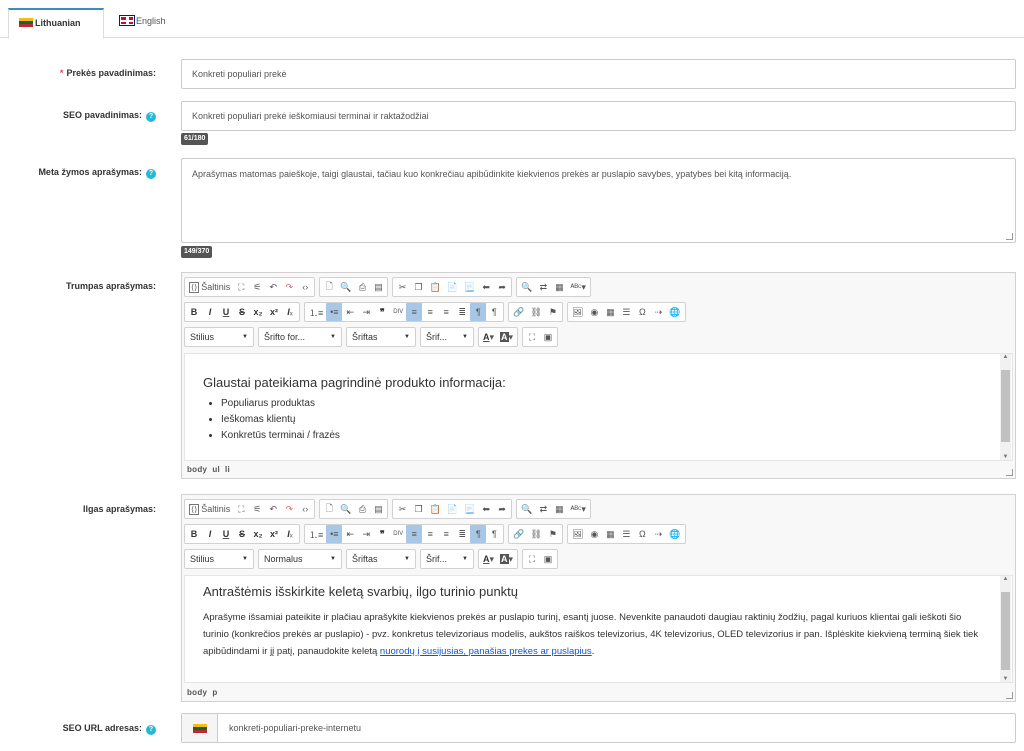 This screenshot has height=751, width=1024. What do you see at coordinates (506, 337) in the screenshot?
I see `bg-color-icon: A ▾` at bounding box center [506, 337].